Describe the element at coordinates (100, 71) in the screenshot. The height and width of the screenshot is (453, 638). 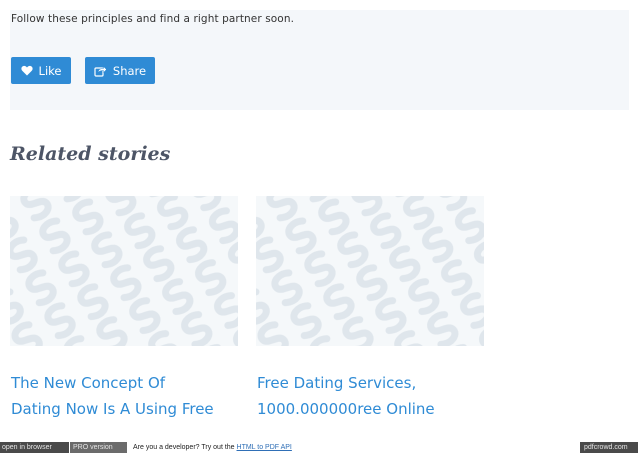
I see `share-icon` at that location.